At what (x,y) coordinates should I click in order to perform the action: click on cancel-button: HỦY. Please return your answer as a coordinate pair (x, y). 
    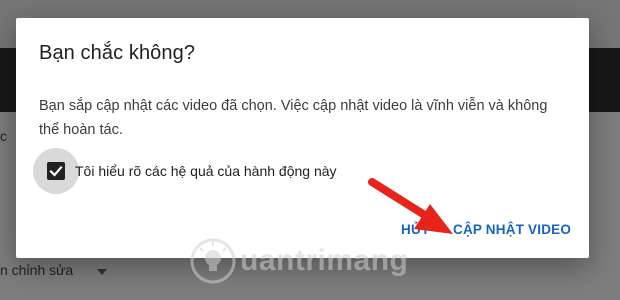
    Looking at the image, I should click on (415, 229).